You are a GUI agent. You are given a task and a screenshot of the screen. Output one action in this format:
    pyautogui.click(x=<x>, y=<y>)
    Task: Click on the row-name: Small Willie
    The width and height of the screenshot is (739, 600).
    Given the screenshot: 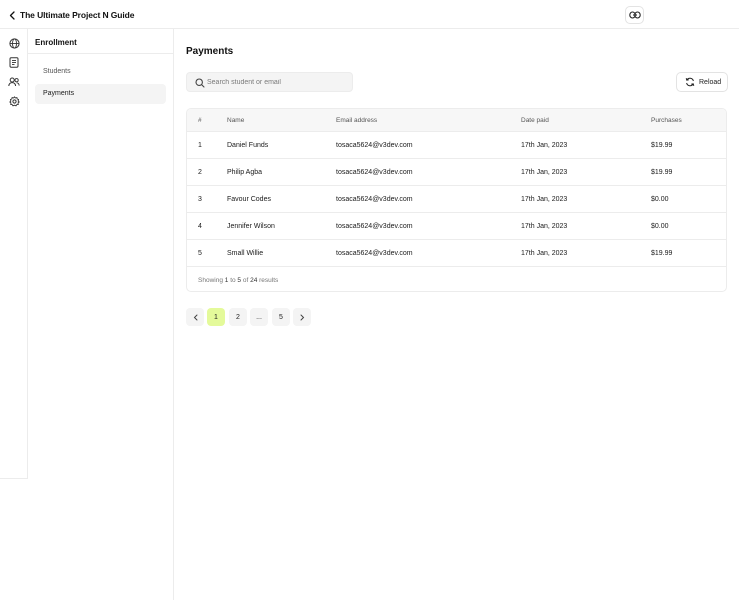 What is the action you would take?
    pyautogui.click(x=245, y=253)
    